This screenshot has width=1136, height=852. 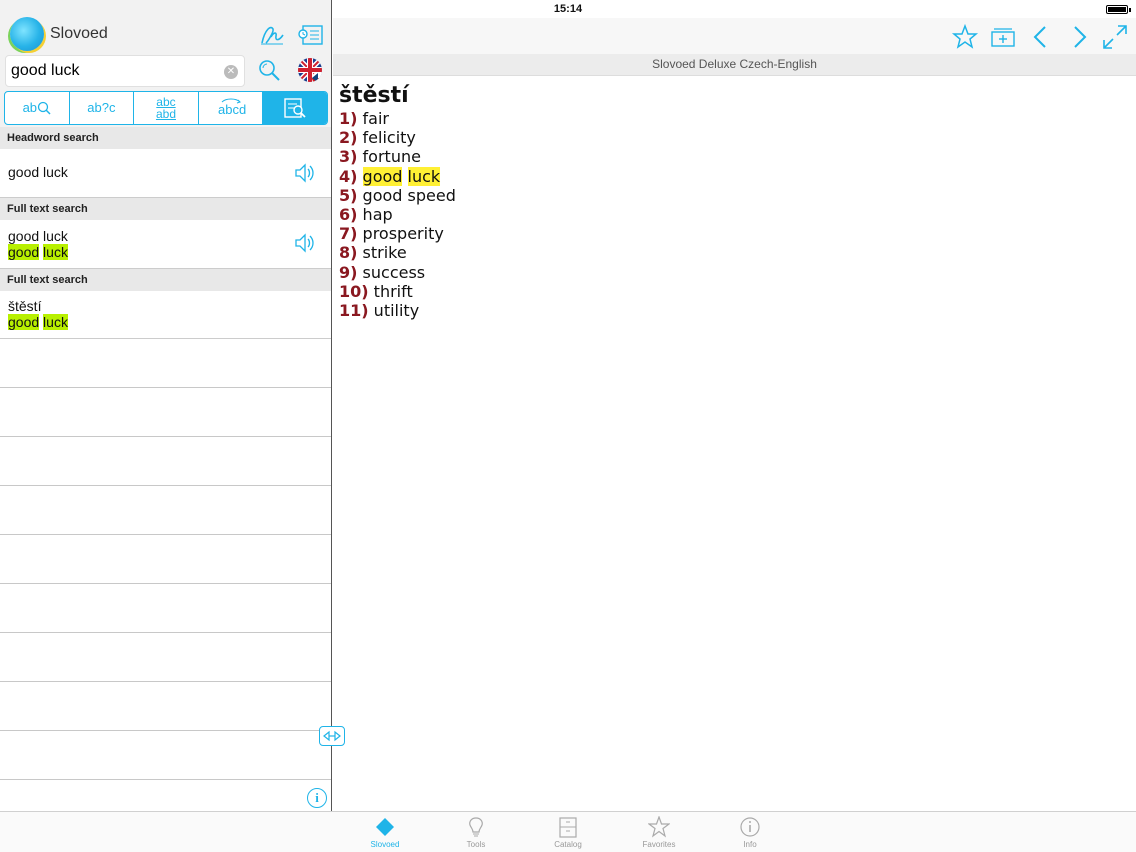 I want to click on favorite-star-icon, so click(x=965, y=37).